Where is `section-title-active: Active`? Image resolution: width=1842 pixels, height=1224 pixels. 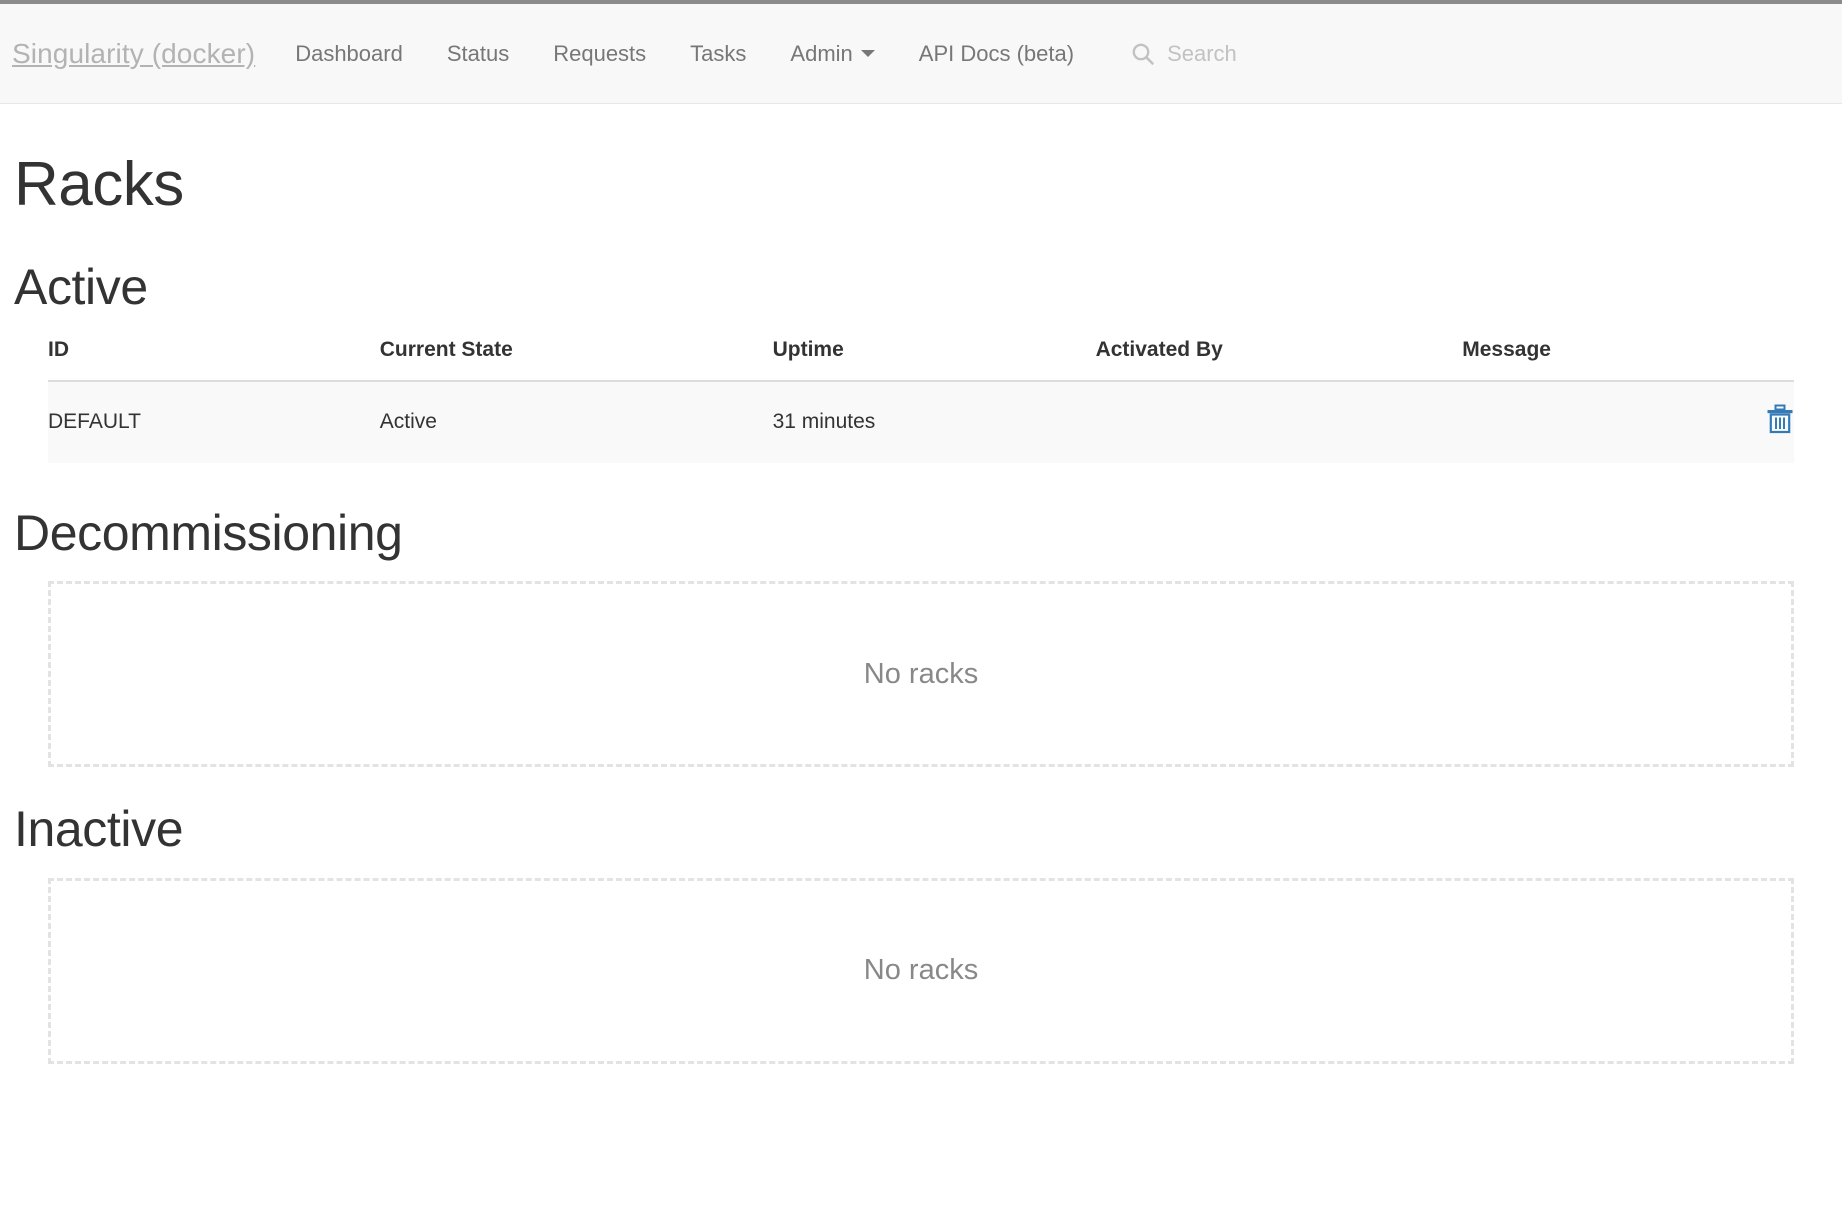
section-title-active: Active is located at coordinates (81, 287).